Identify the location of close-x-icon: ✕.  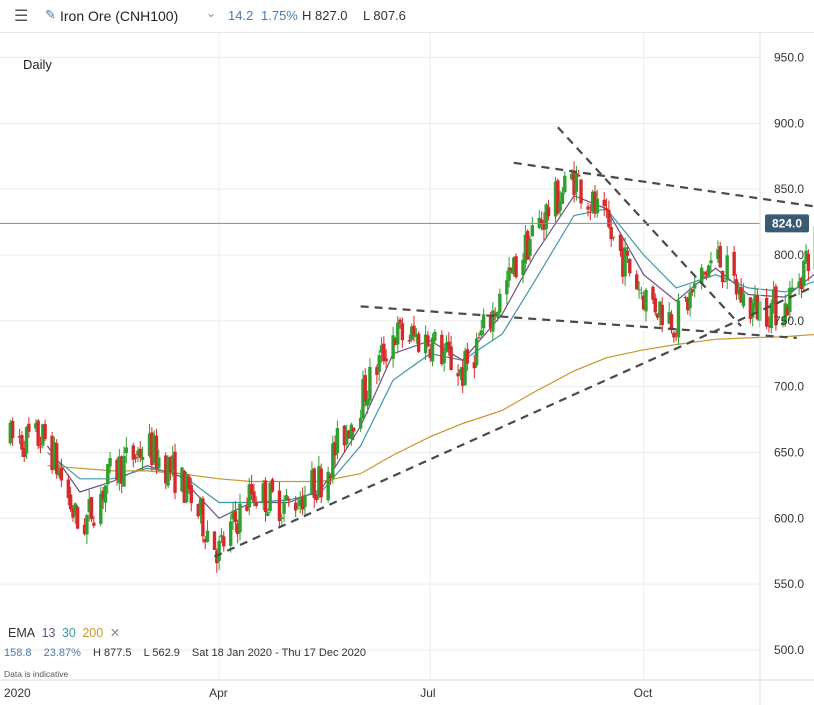
(115, 633).